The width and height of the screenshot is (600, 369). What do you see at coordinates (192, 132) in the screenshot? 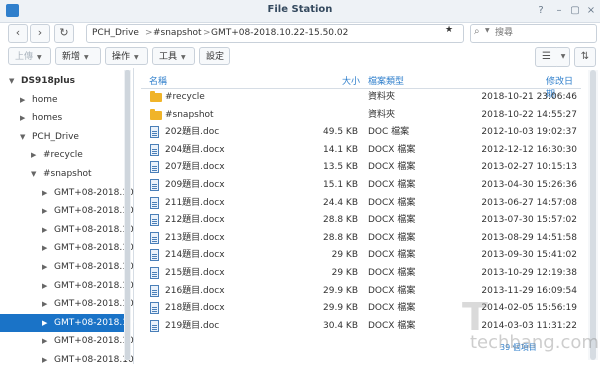
I see `file-name: 202題目.doc` at bounding box center [192, 132].